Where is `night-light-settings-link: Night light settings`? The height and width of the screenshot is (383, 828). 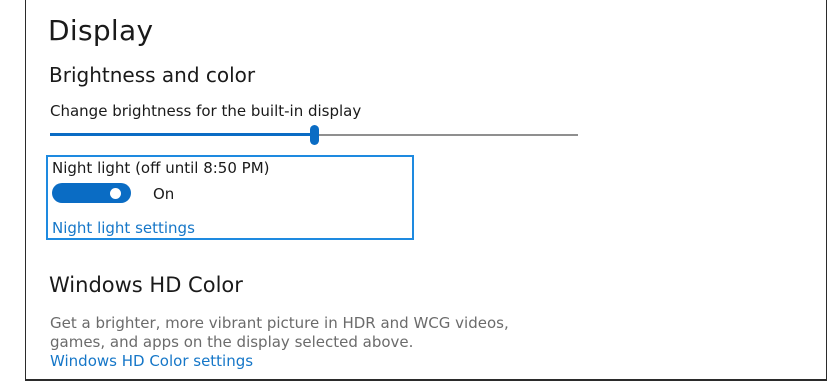 night-light-settings-link: Night light settings is located at coordinates (123, 228).